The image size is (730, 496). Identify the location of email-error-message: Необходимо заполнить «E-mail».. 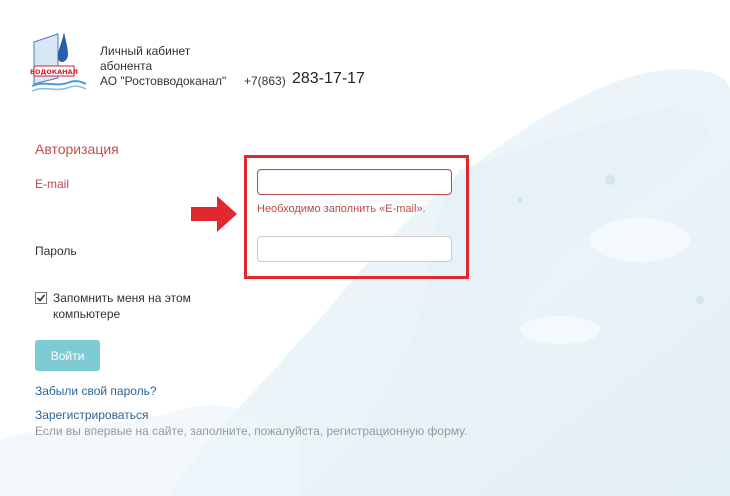
(341, 209).